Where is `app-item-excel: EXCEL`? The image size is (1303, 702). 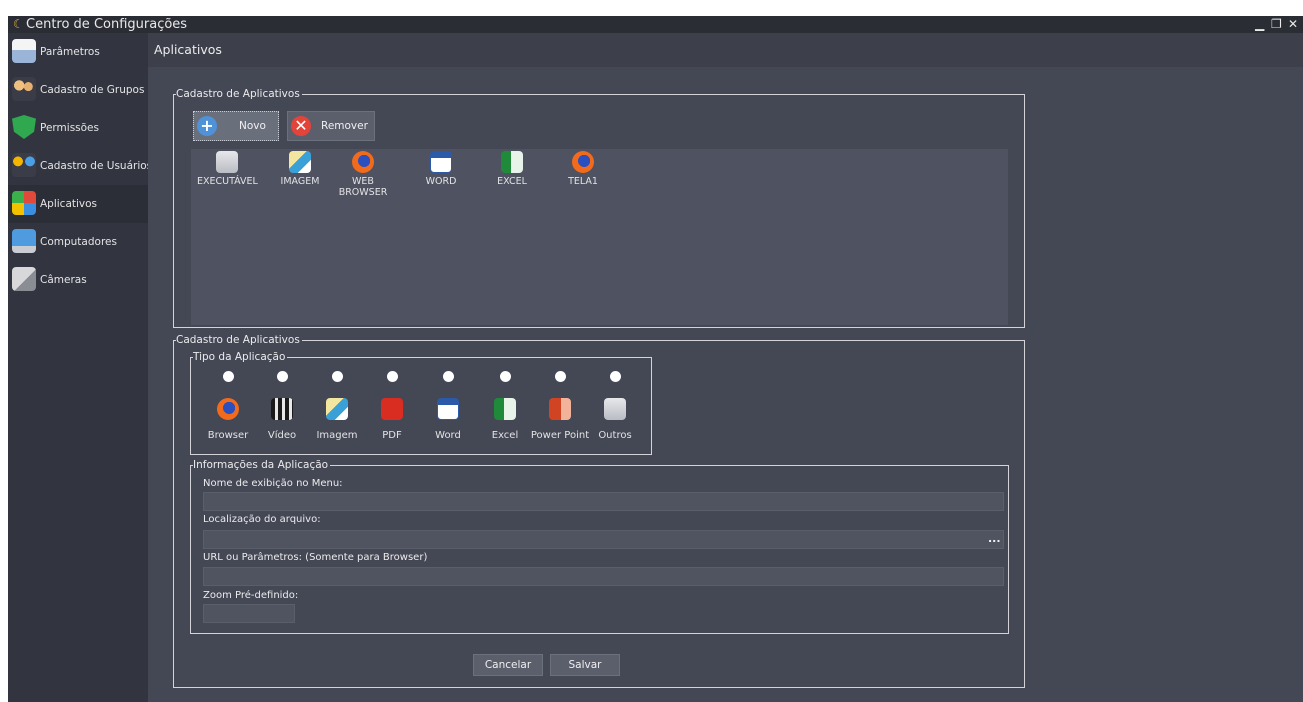 app-item-excel: EXCEL is located at coordinates (512, 168).